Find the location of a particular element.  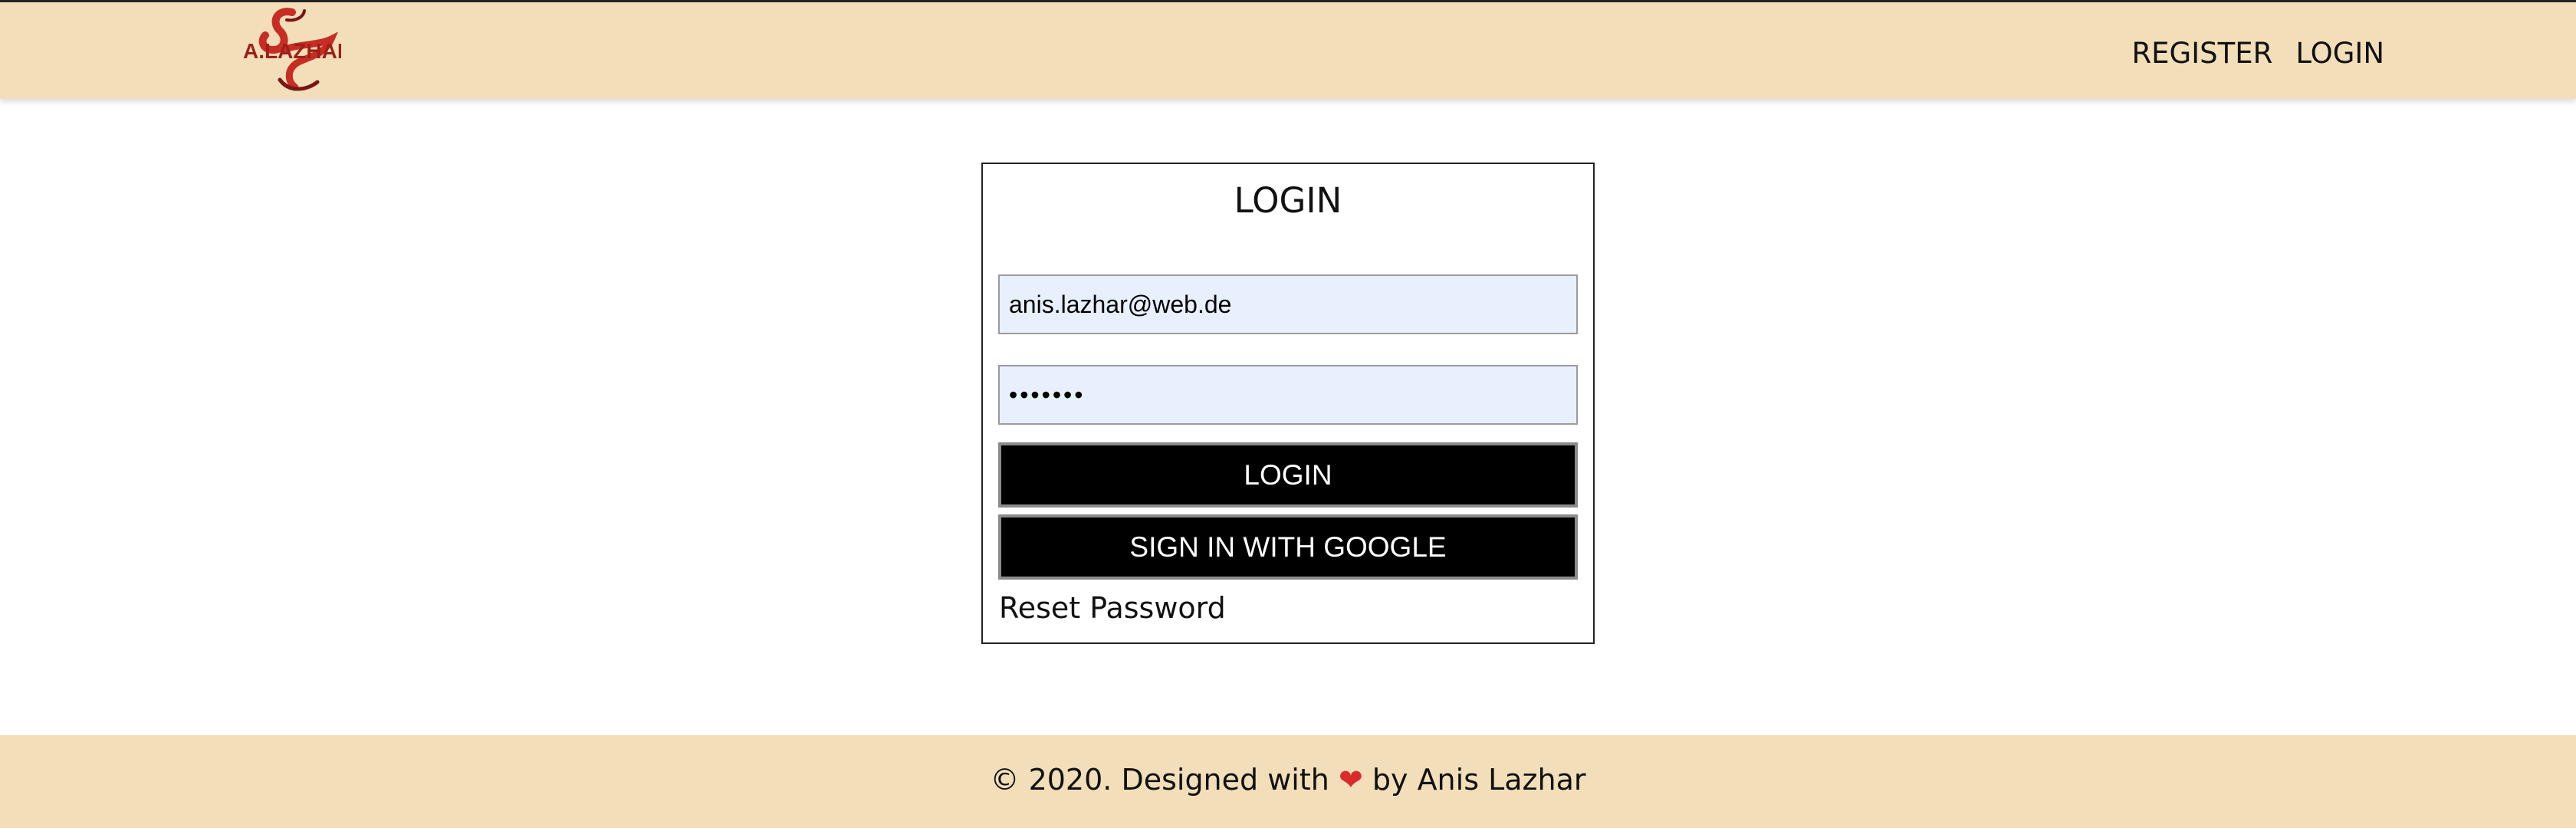

brand-logo: A.LAZHAR is located at coordinates (297, 52).